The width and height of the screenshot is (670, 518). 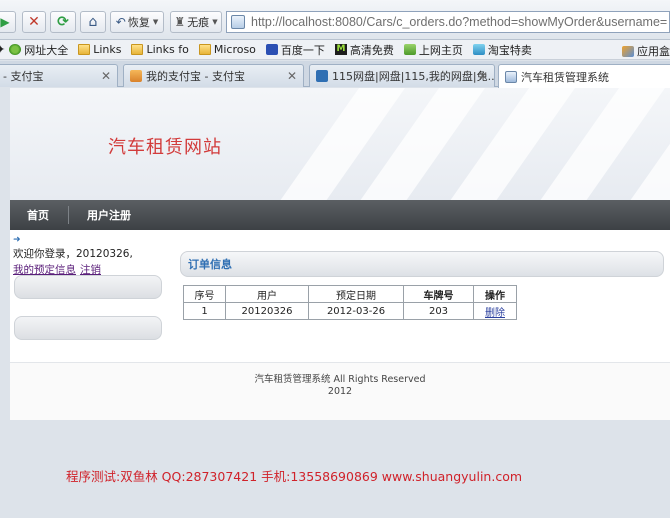 What do you see at coordinates (120, 22) in the screenshot?
I see `undo-icon: ↶` at bounding box center [120, 22].